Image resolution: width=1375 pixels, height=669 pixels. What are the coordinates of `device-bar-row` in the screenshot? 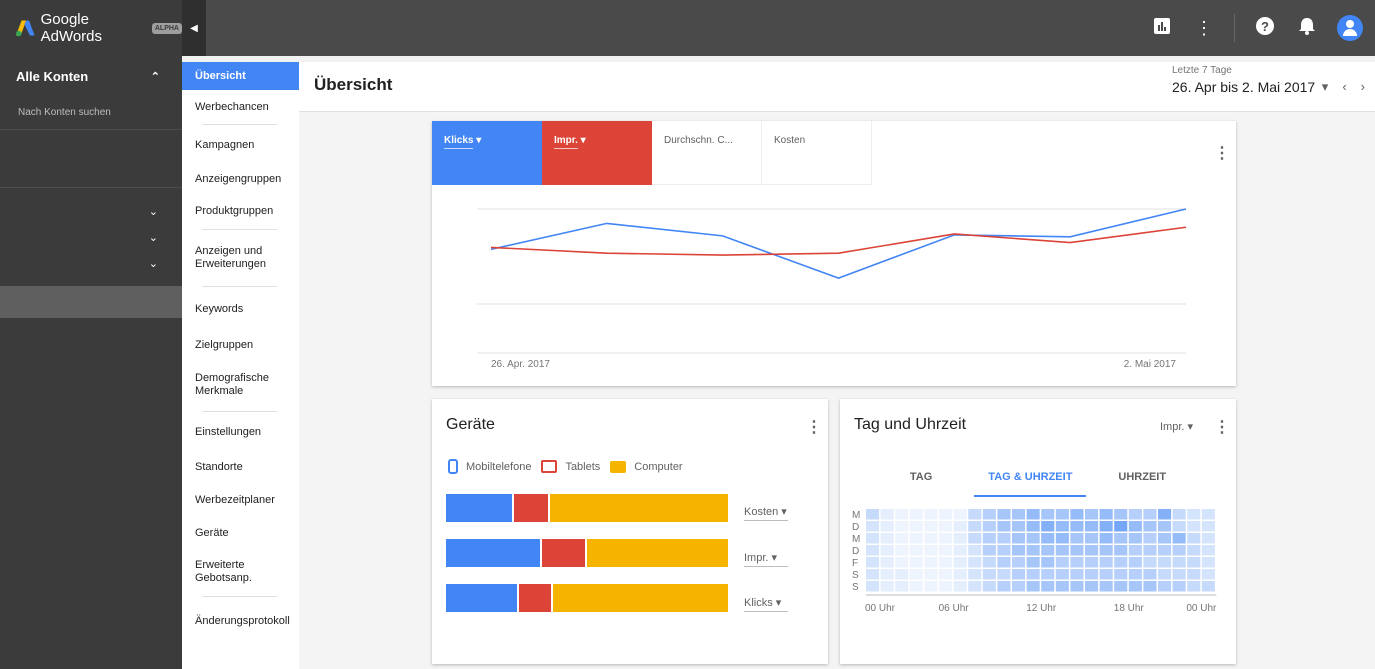 It's located at (587, 553).